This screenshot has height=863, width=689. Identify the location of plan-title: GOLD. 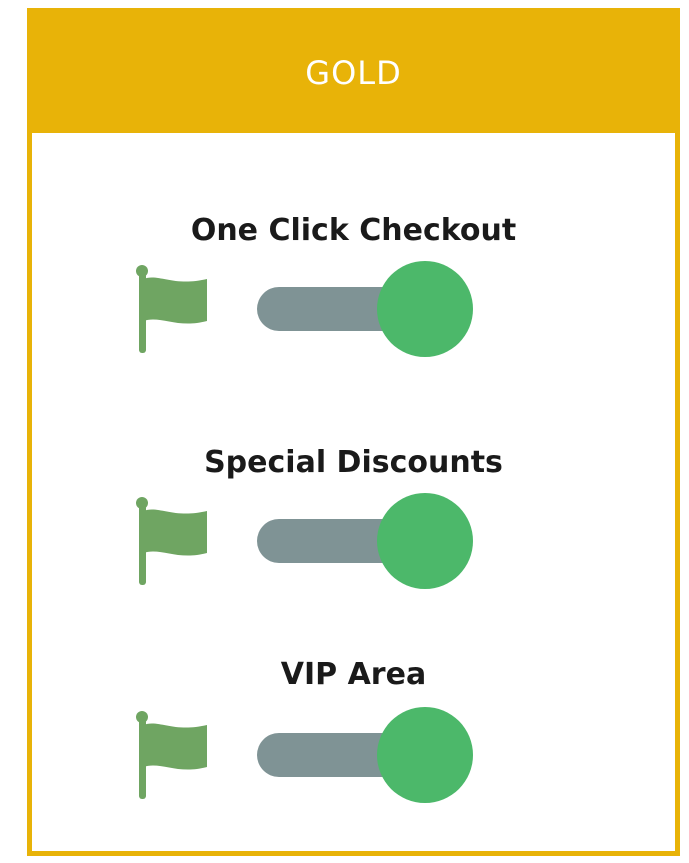
(353, 73).